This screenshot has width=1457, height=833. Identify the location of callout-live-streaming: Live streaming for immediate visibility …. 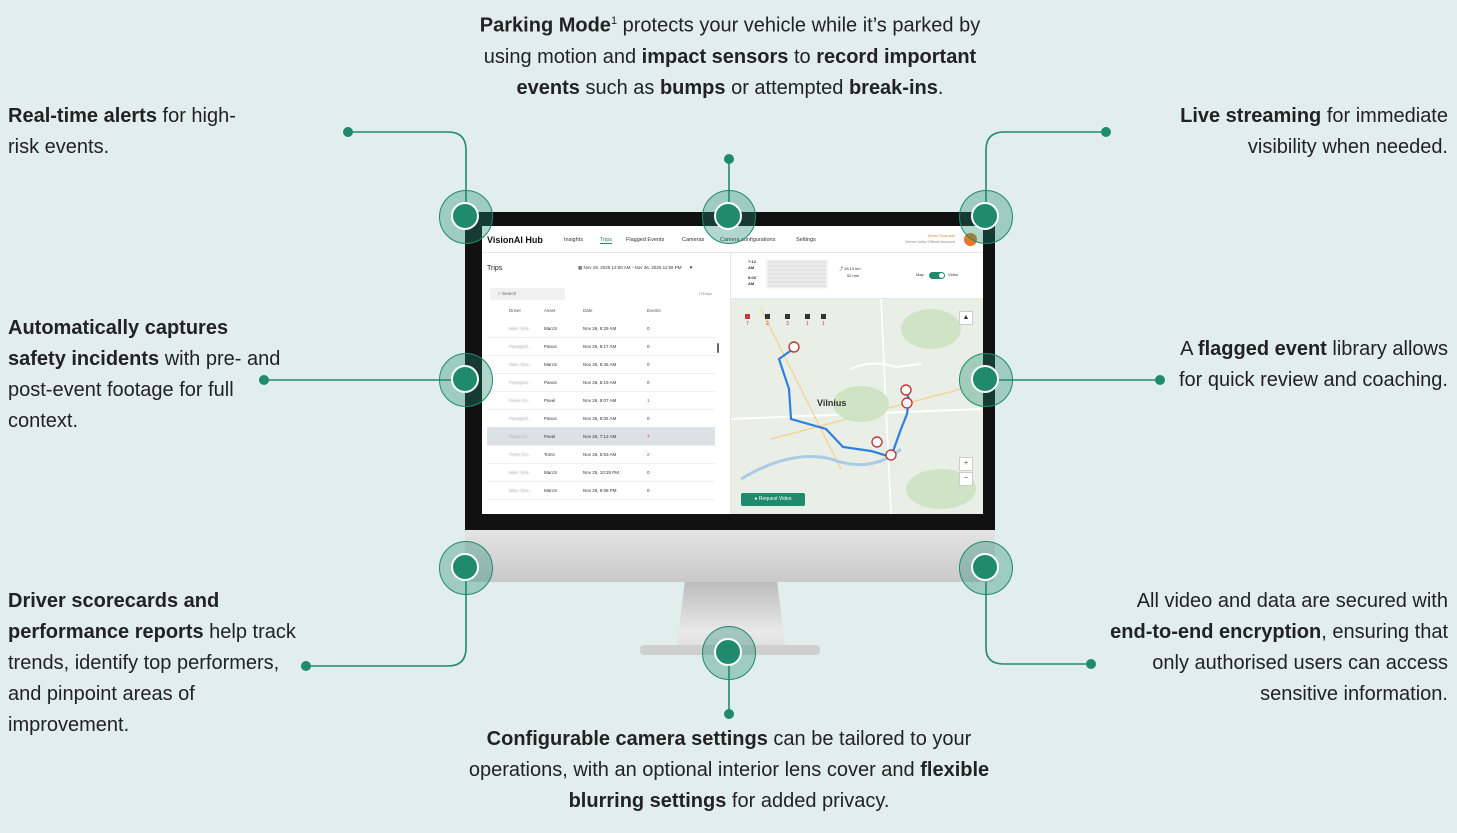
(1314, 131).